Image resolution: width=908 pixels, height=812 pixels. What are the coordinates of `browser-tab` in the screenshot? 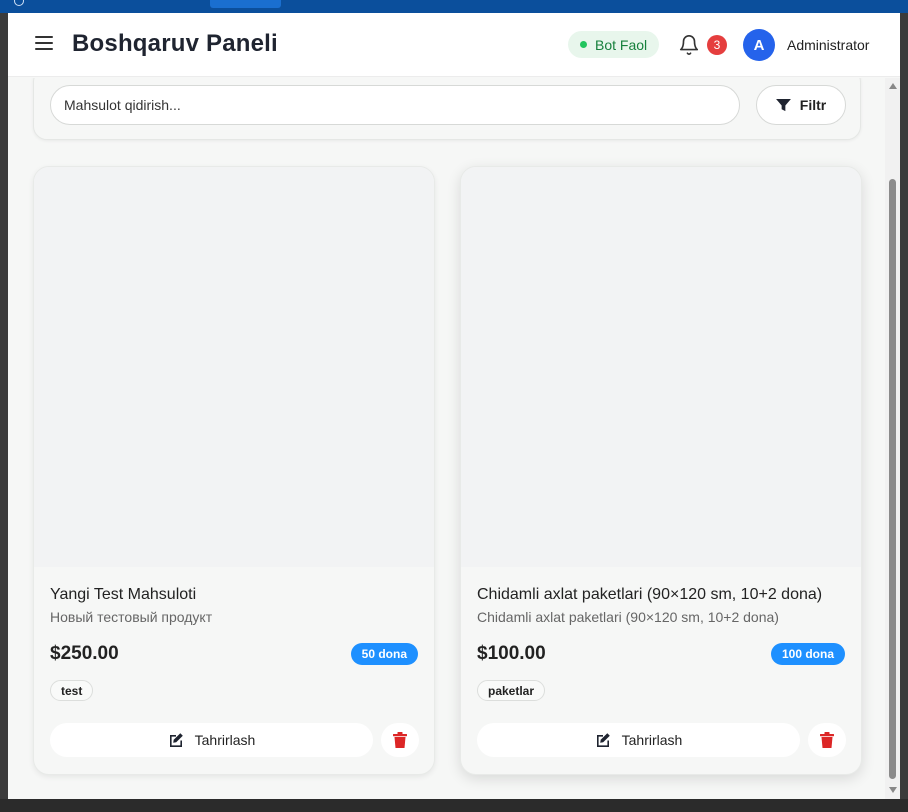 It's located at (245, 4).